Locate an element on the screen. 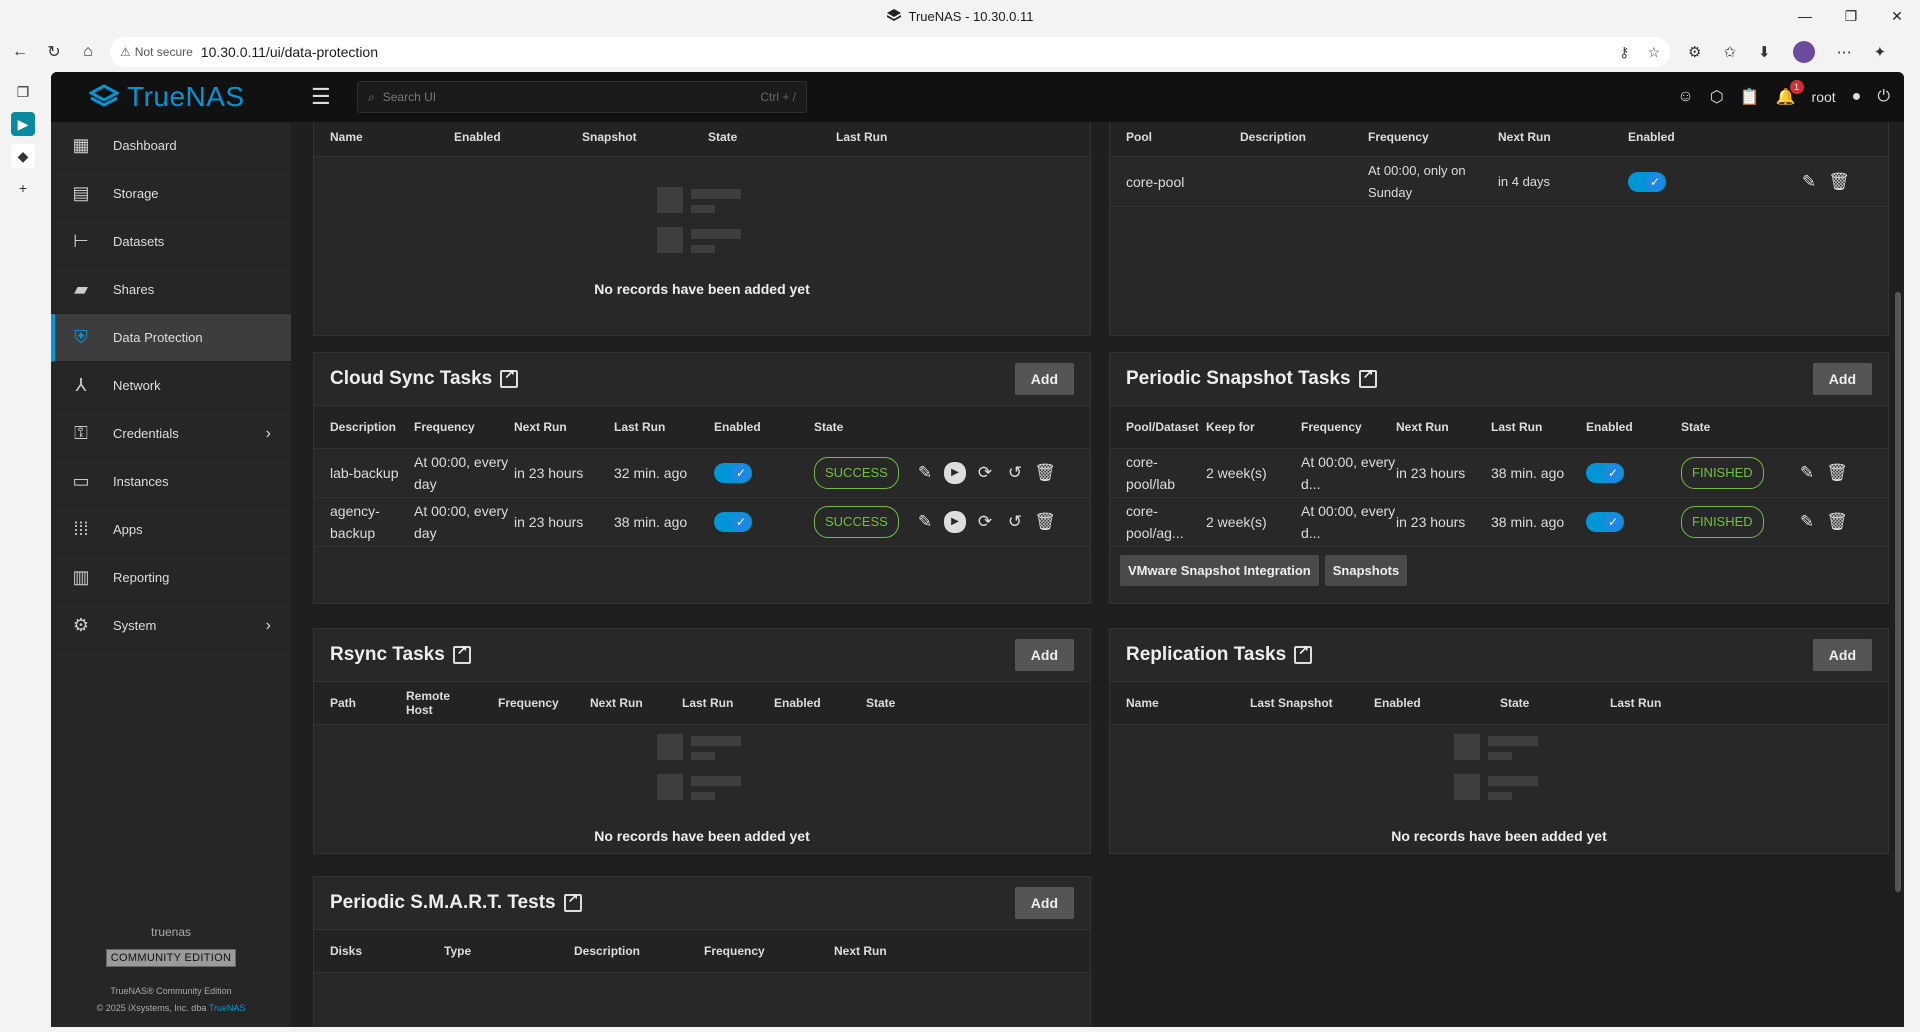 Image resolution: width=1920 pixels, height=1032 pixels. favorite-star-icon: ☆ is located at coordinates (1653, 52).